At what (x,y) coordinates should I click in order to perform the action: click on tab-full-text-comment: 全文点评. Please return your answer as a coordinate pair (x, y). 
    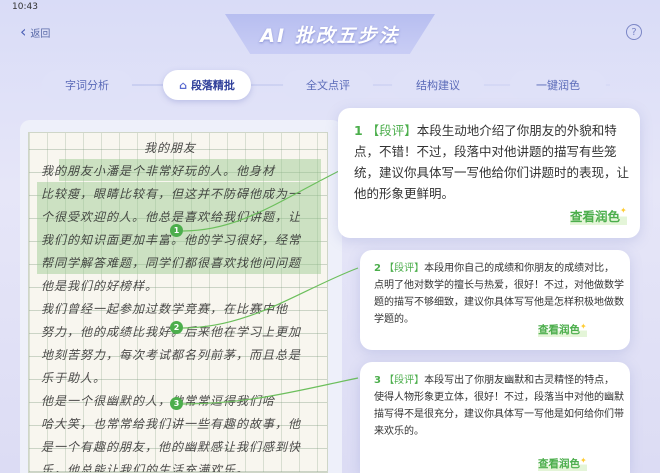
    Looking at the image, I should click on (328, 85).